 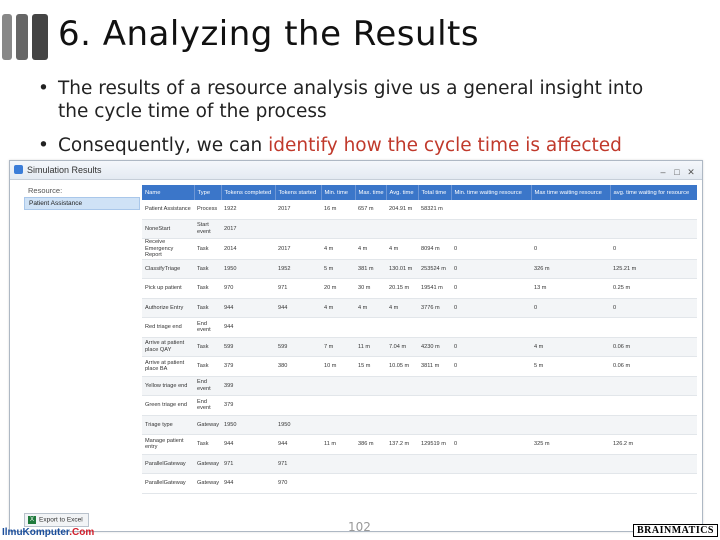 What do you see at coordinates (370, 288) in the screenshot?
I see `table-cell: 30 m` at bounding box center [370, 288].